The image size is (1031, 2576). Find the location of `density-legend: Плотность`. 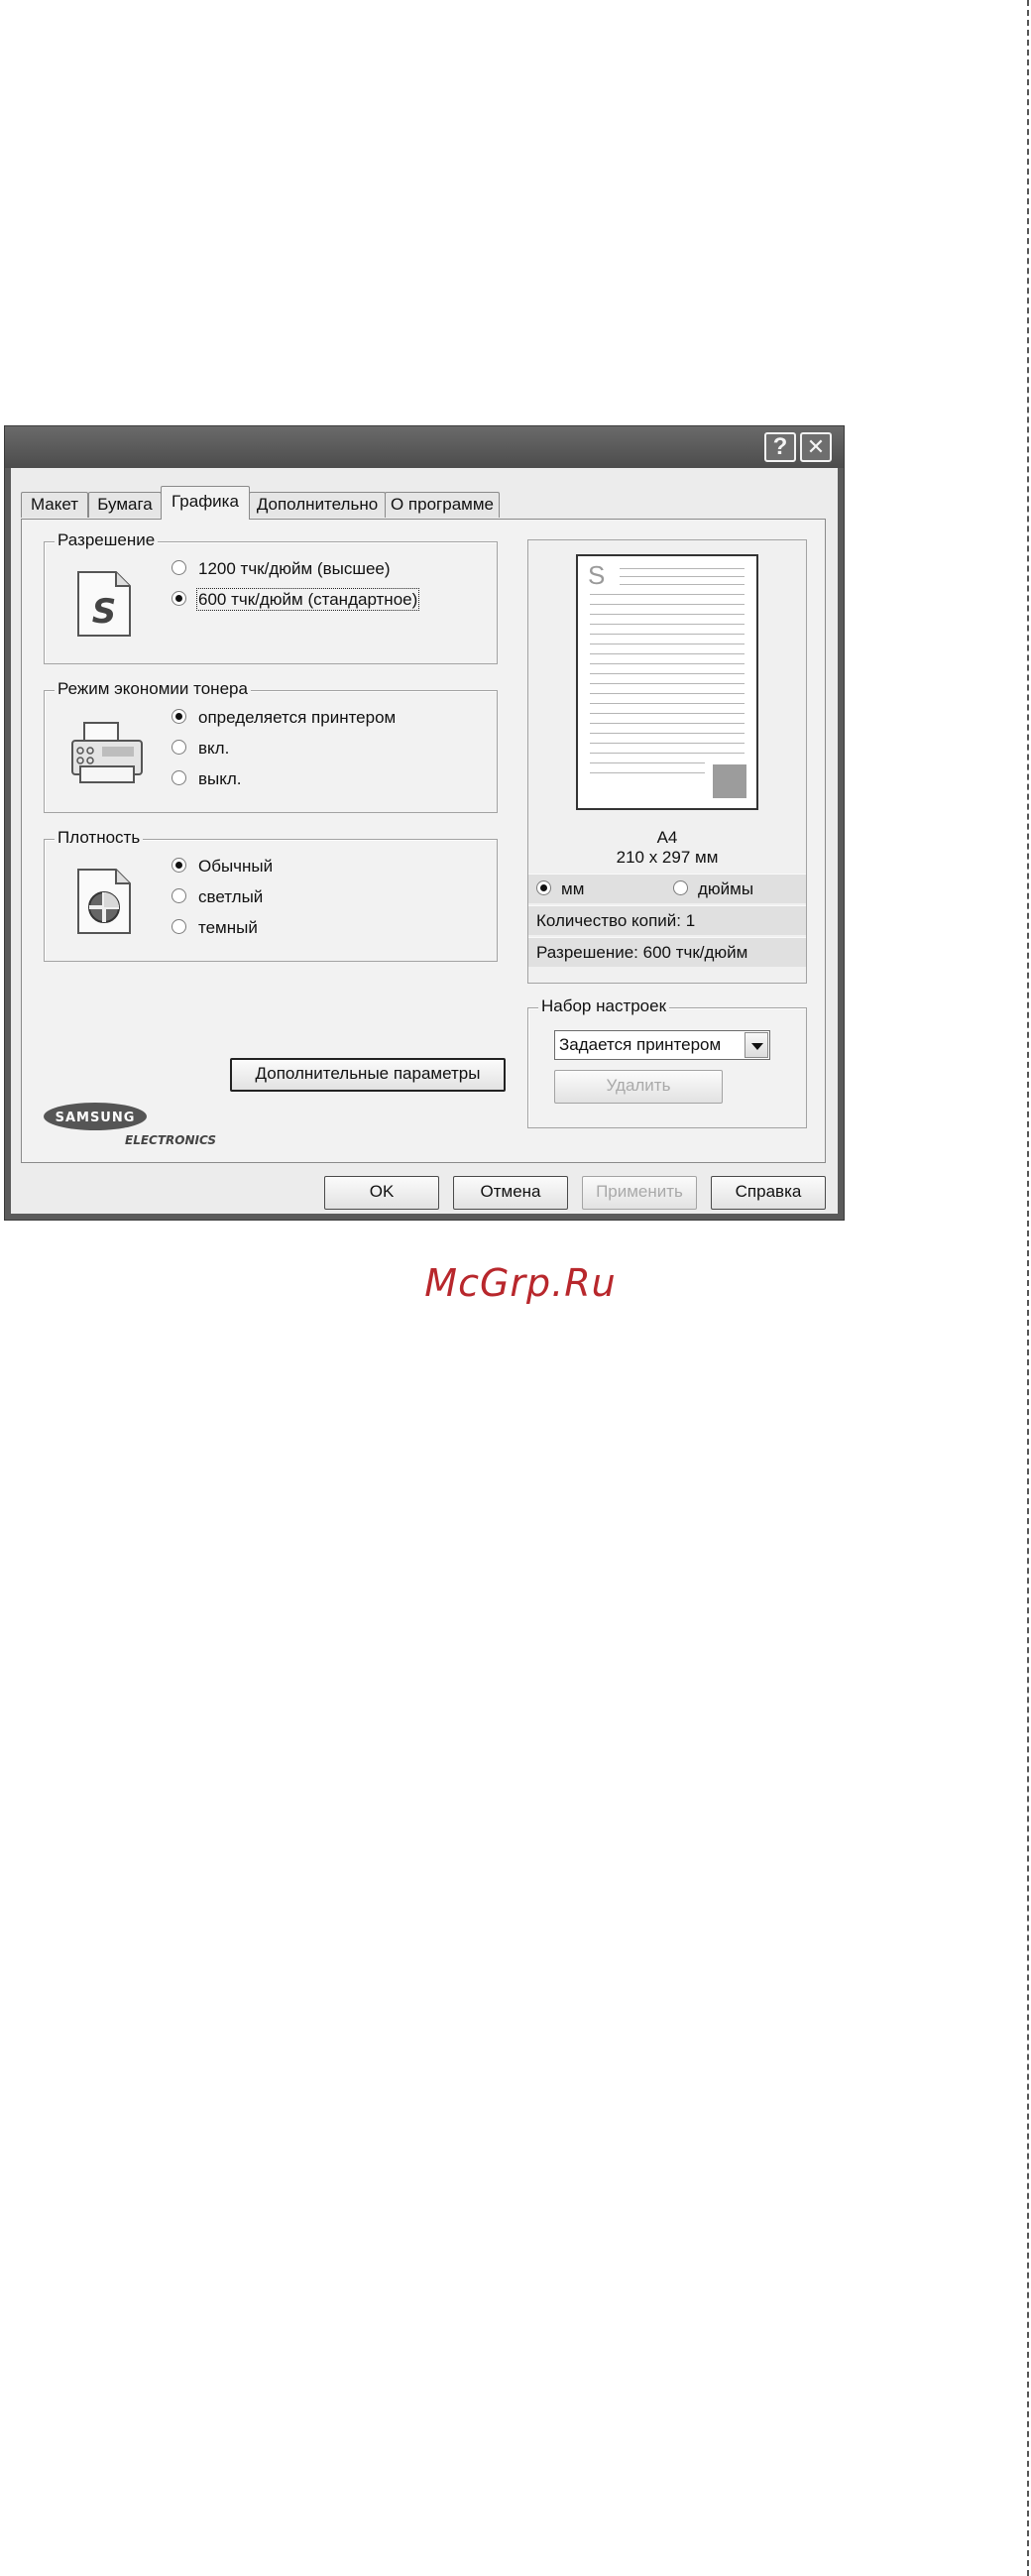

density-legend: Плотность is located at coordinates (99, 838).